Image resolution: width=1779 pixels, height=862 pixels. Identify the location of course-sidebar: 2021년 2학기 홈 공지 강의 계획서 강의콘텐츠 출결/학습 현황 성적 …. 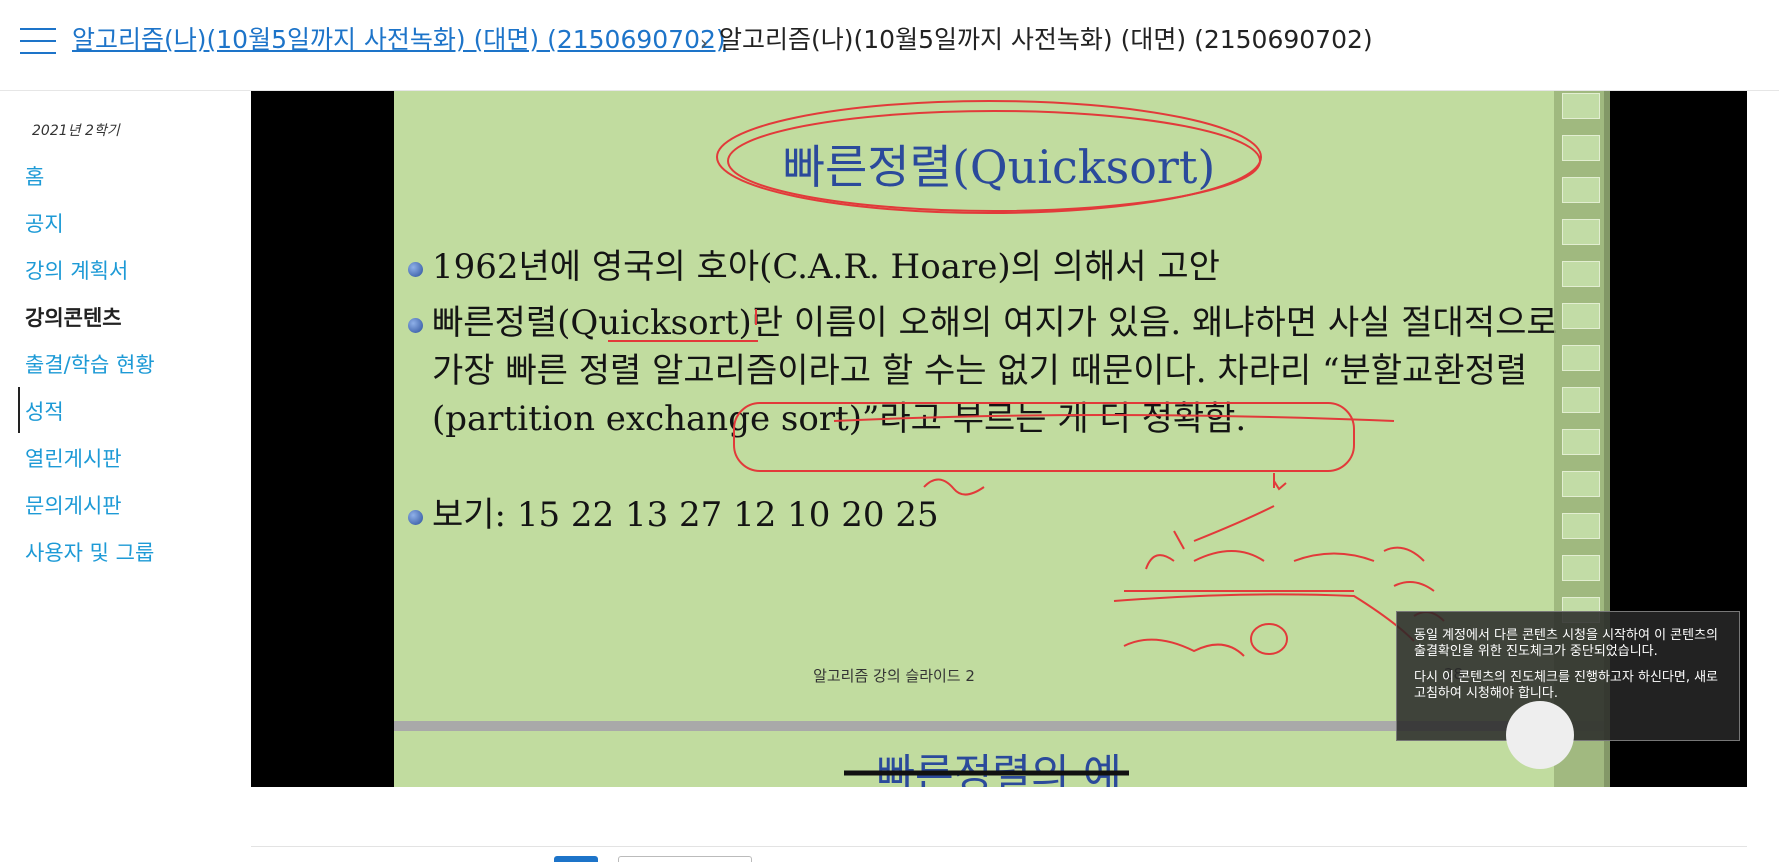
(120, 476).